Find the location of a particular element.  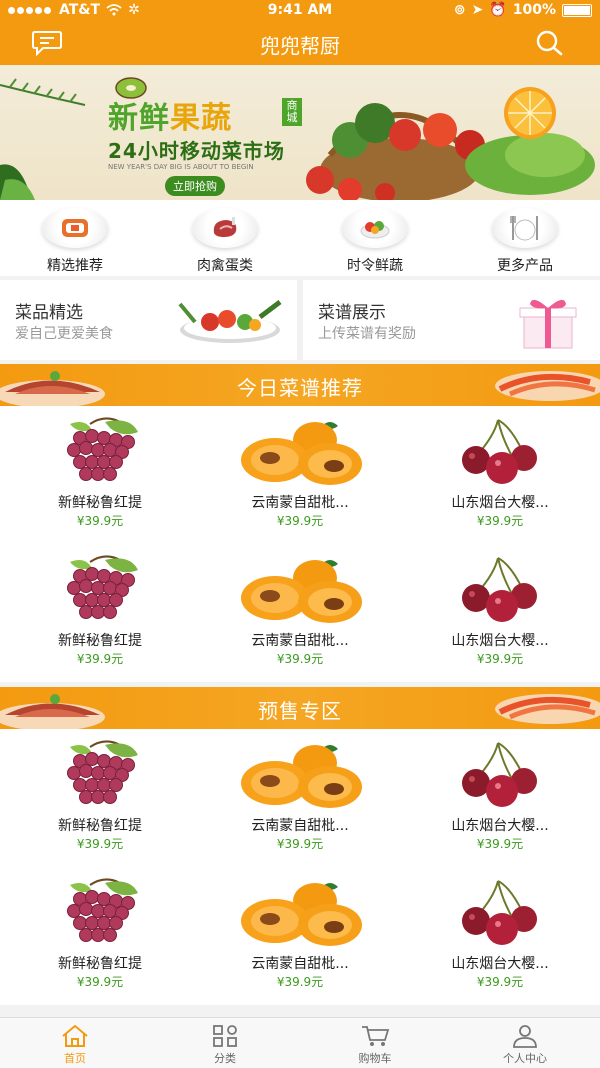

tab-profile: 个人中心 is located at coordinates (525, 1043).